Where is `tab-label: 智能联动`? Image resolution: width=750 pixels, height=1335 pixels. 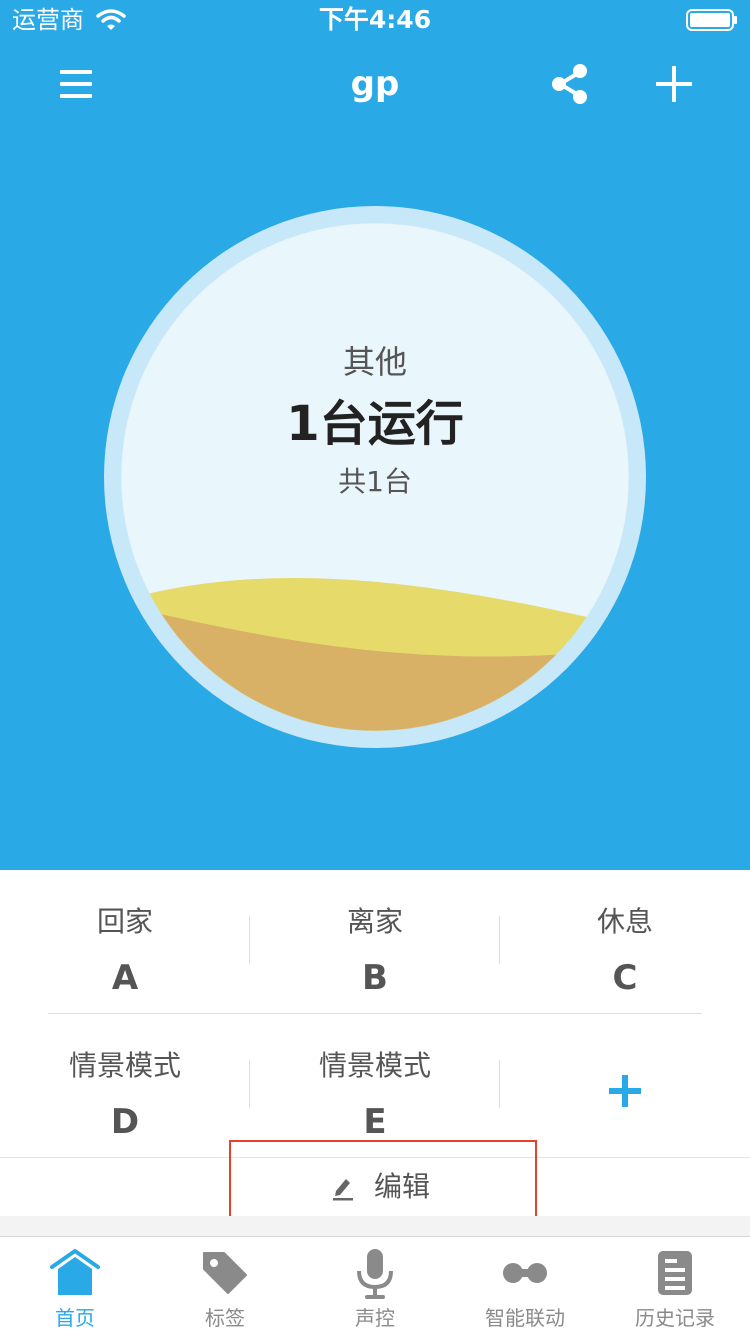 tab-label: 智能联动 is located at coordinates (525, 1318).